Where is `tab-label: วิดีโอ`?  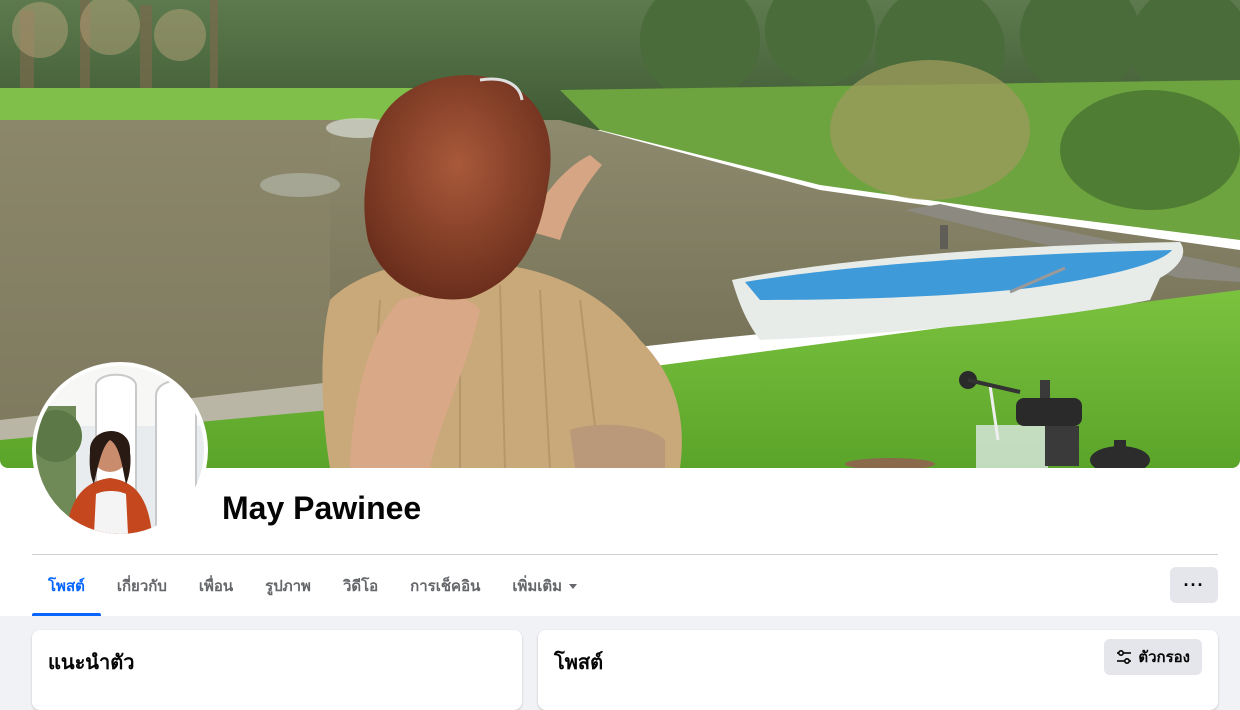 tab-label: วิดีโอ is located at coordinates (360, 586).